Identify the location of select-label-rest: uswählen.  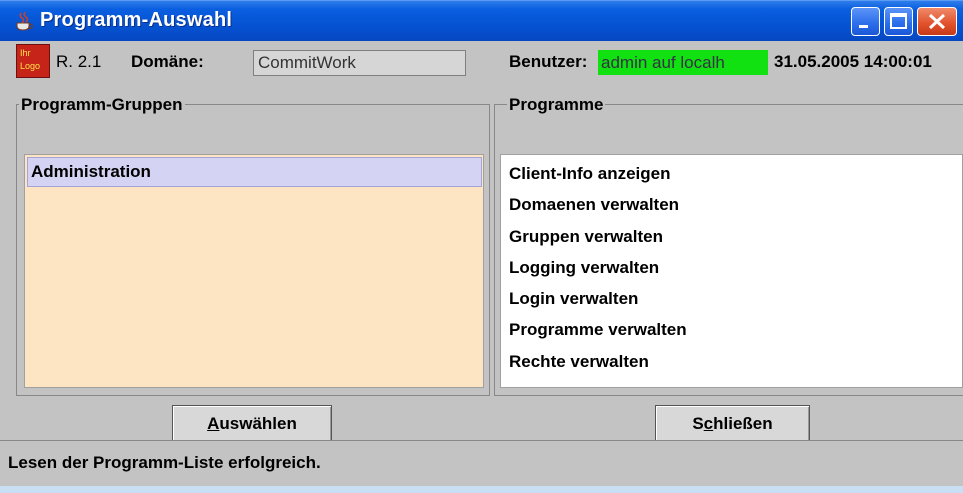
(258, 423).